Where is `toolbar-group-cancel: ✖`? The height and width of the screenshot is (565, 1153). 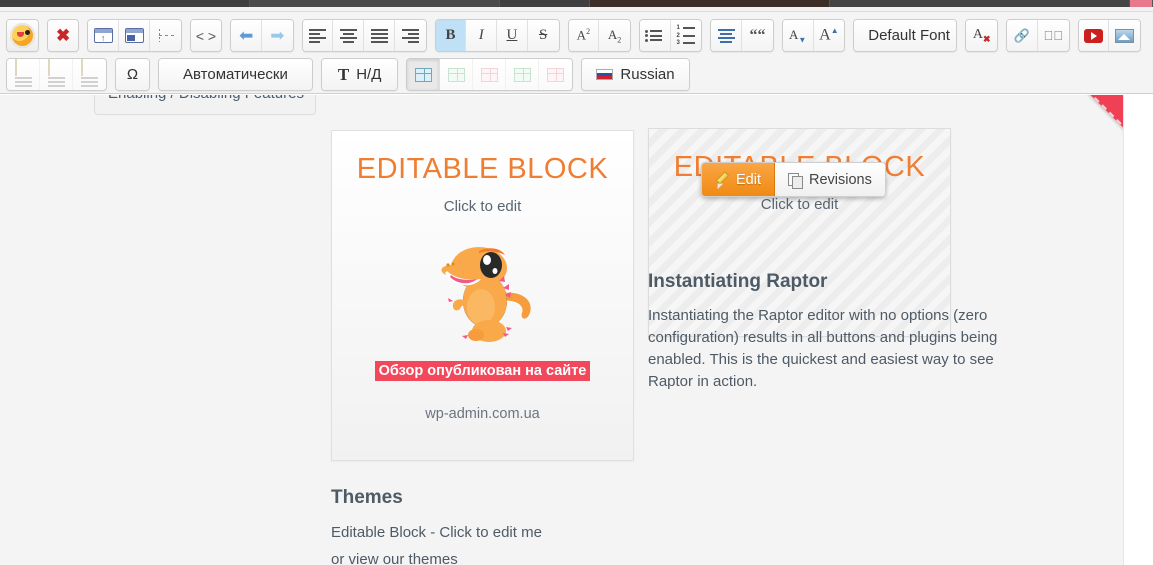
toolbar-group-cancel: ✖ is located at coordinates (63, 35).